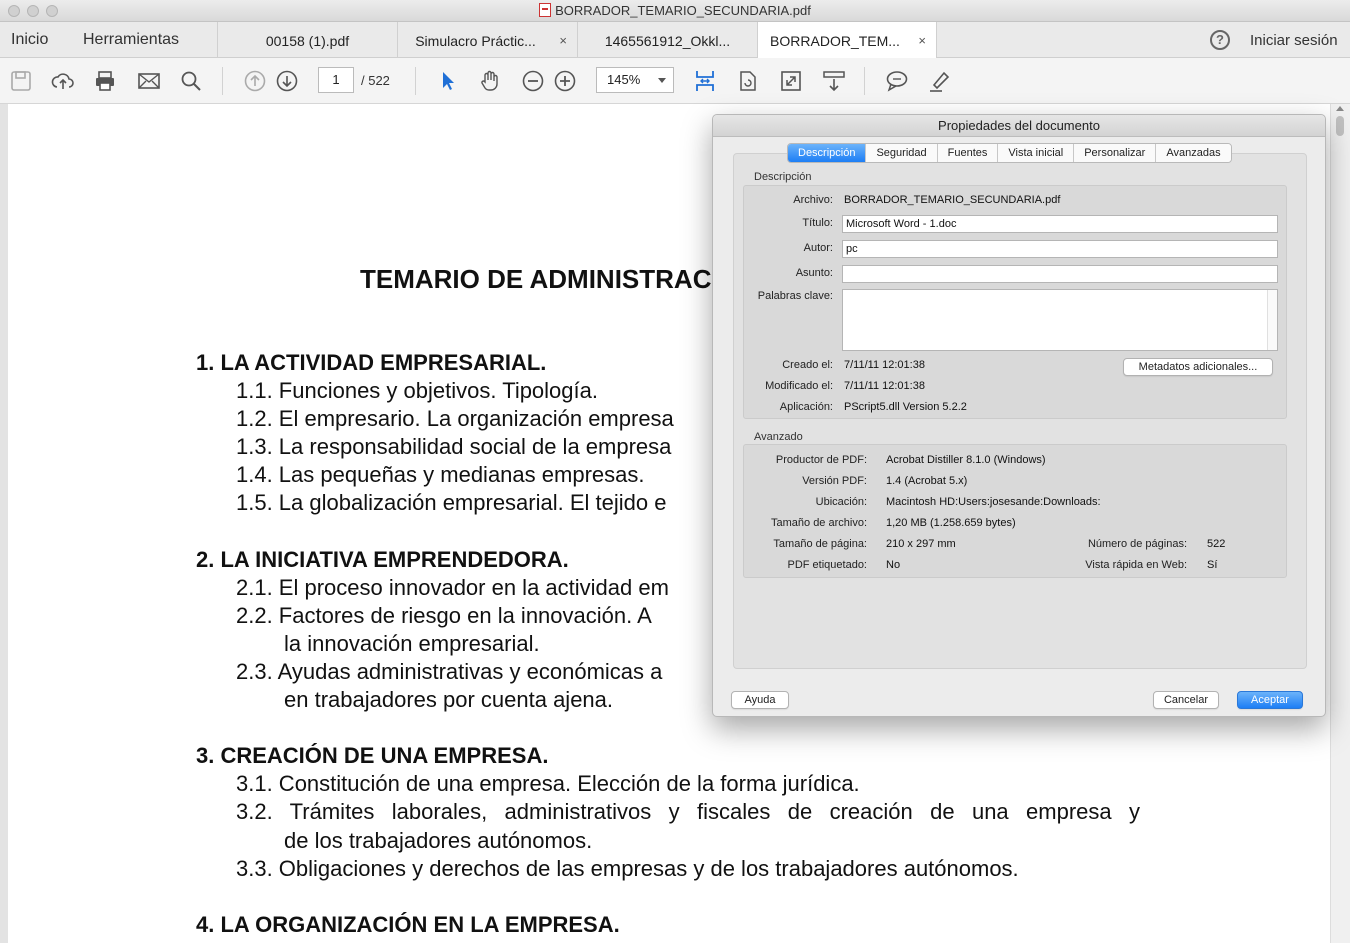 Image resolution: width=1350 pixels, height=943 pixels. What do you see at coordinates (662, 80) in the screenshot?
I see `chevron-down-icon` at bounding box center [662, 80].